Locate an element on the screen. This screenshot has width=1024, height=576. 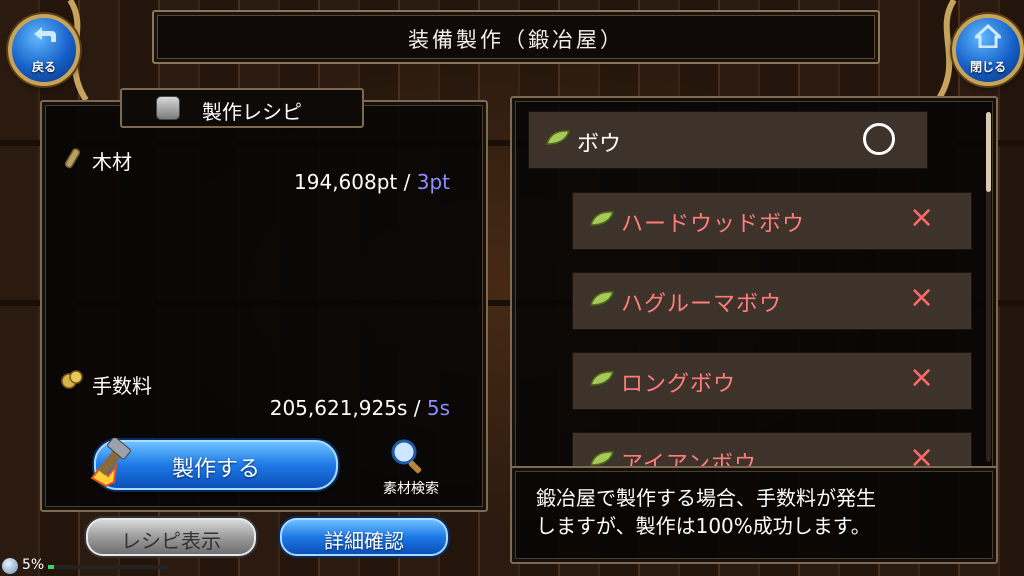
category-name: ボウ is located at coordinates (599, 144).